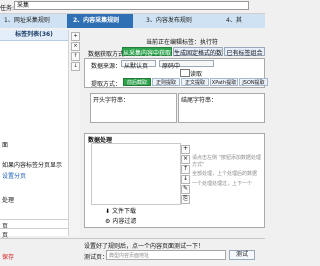 The height and width of the screenshot is (266, 320). What do you see at coordinates (34, 35) in the screenshot?
I see `tag-list-header: 标签列表(36)` at bounding box center [34, 35].